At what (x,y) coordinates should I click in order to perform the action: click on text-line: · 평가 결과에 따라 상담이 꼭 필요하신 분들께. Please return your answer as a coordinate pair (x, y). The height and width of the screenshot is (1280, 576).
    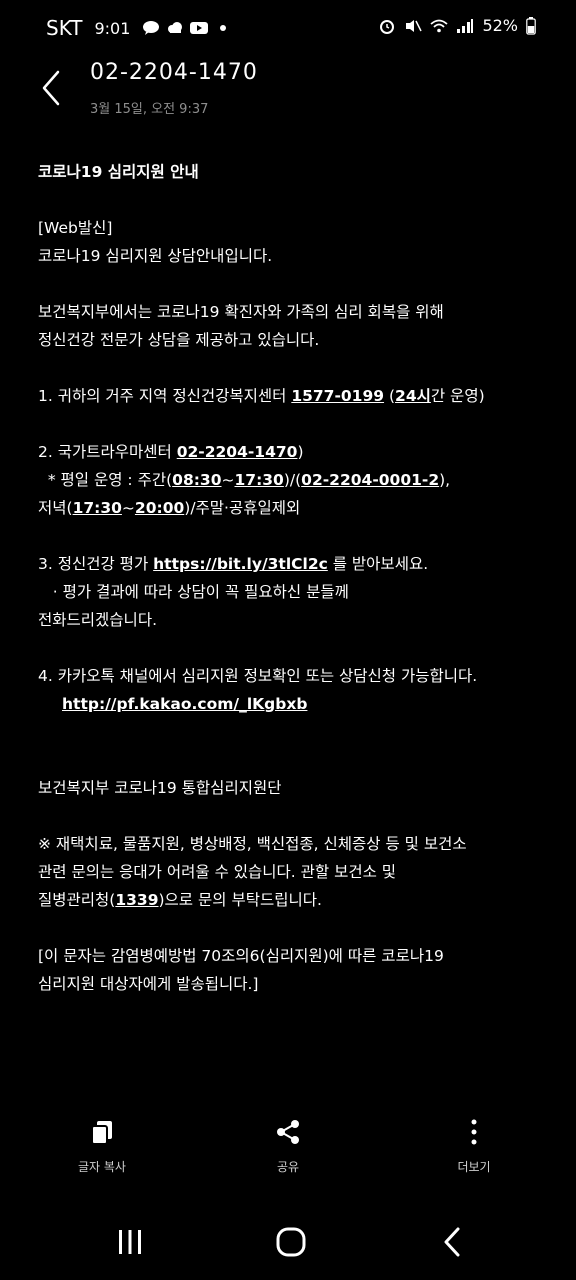
    Looking at the image, I should click on (193, 592).